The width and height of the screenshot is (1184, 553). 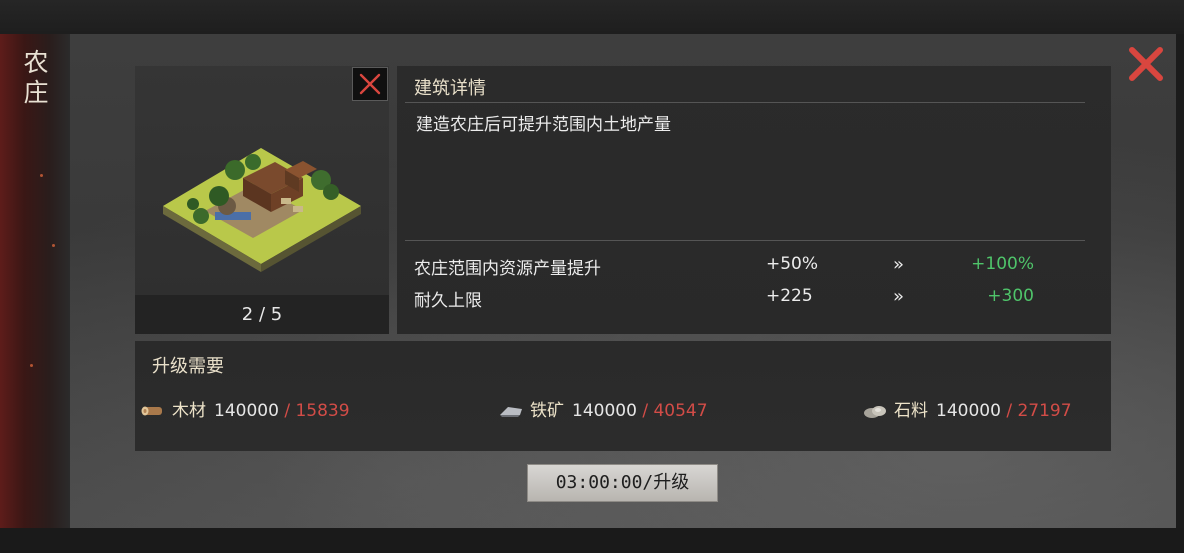 I want to click on resource-requirement: 铁矿 140000 / 40547, so click(x=603, y=408).